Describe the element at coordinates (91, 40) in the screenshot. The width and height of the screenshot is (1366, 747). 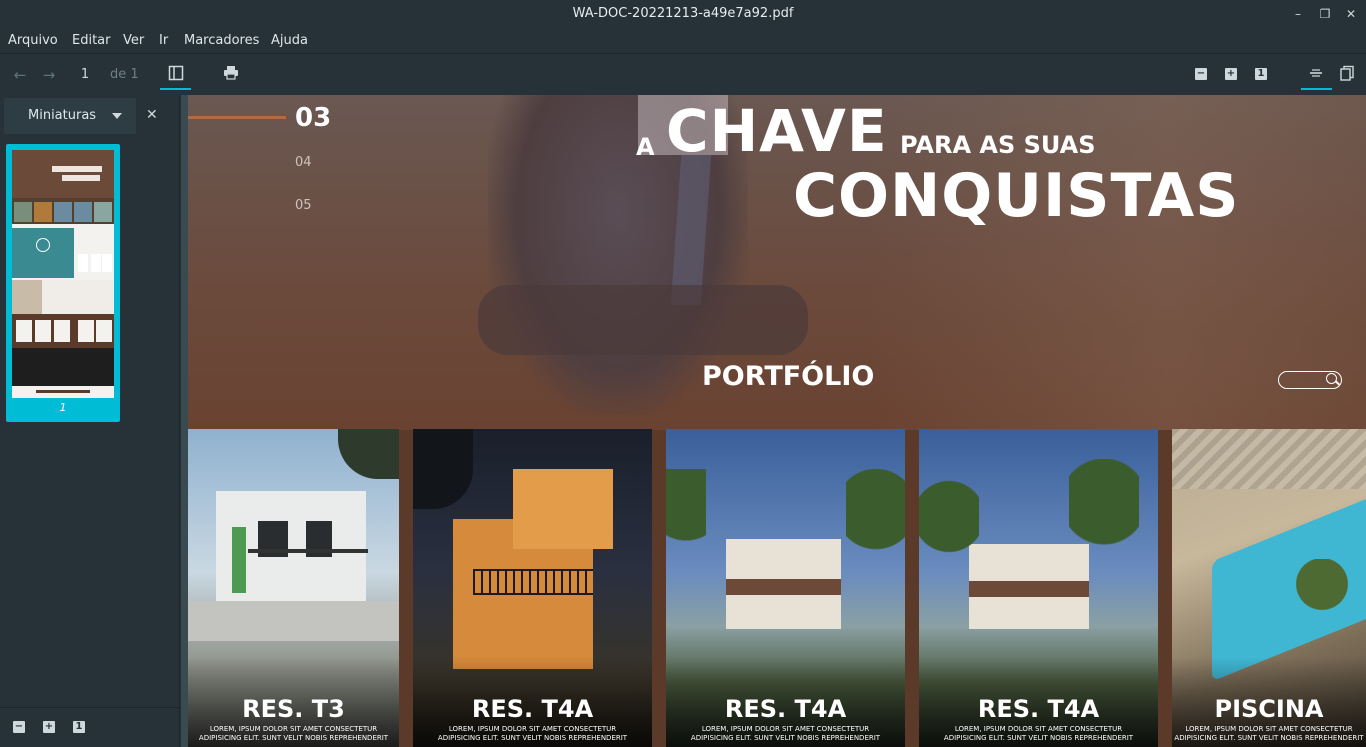
I see `menu-editar: Editar` at that location.